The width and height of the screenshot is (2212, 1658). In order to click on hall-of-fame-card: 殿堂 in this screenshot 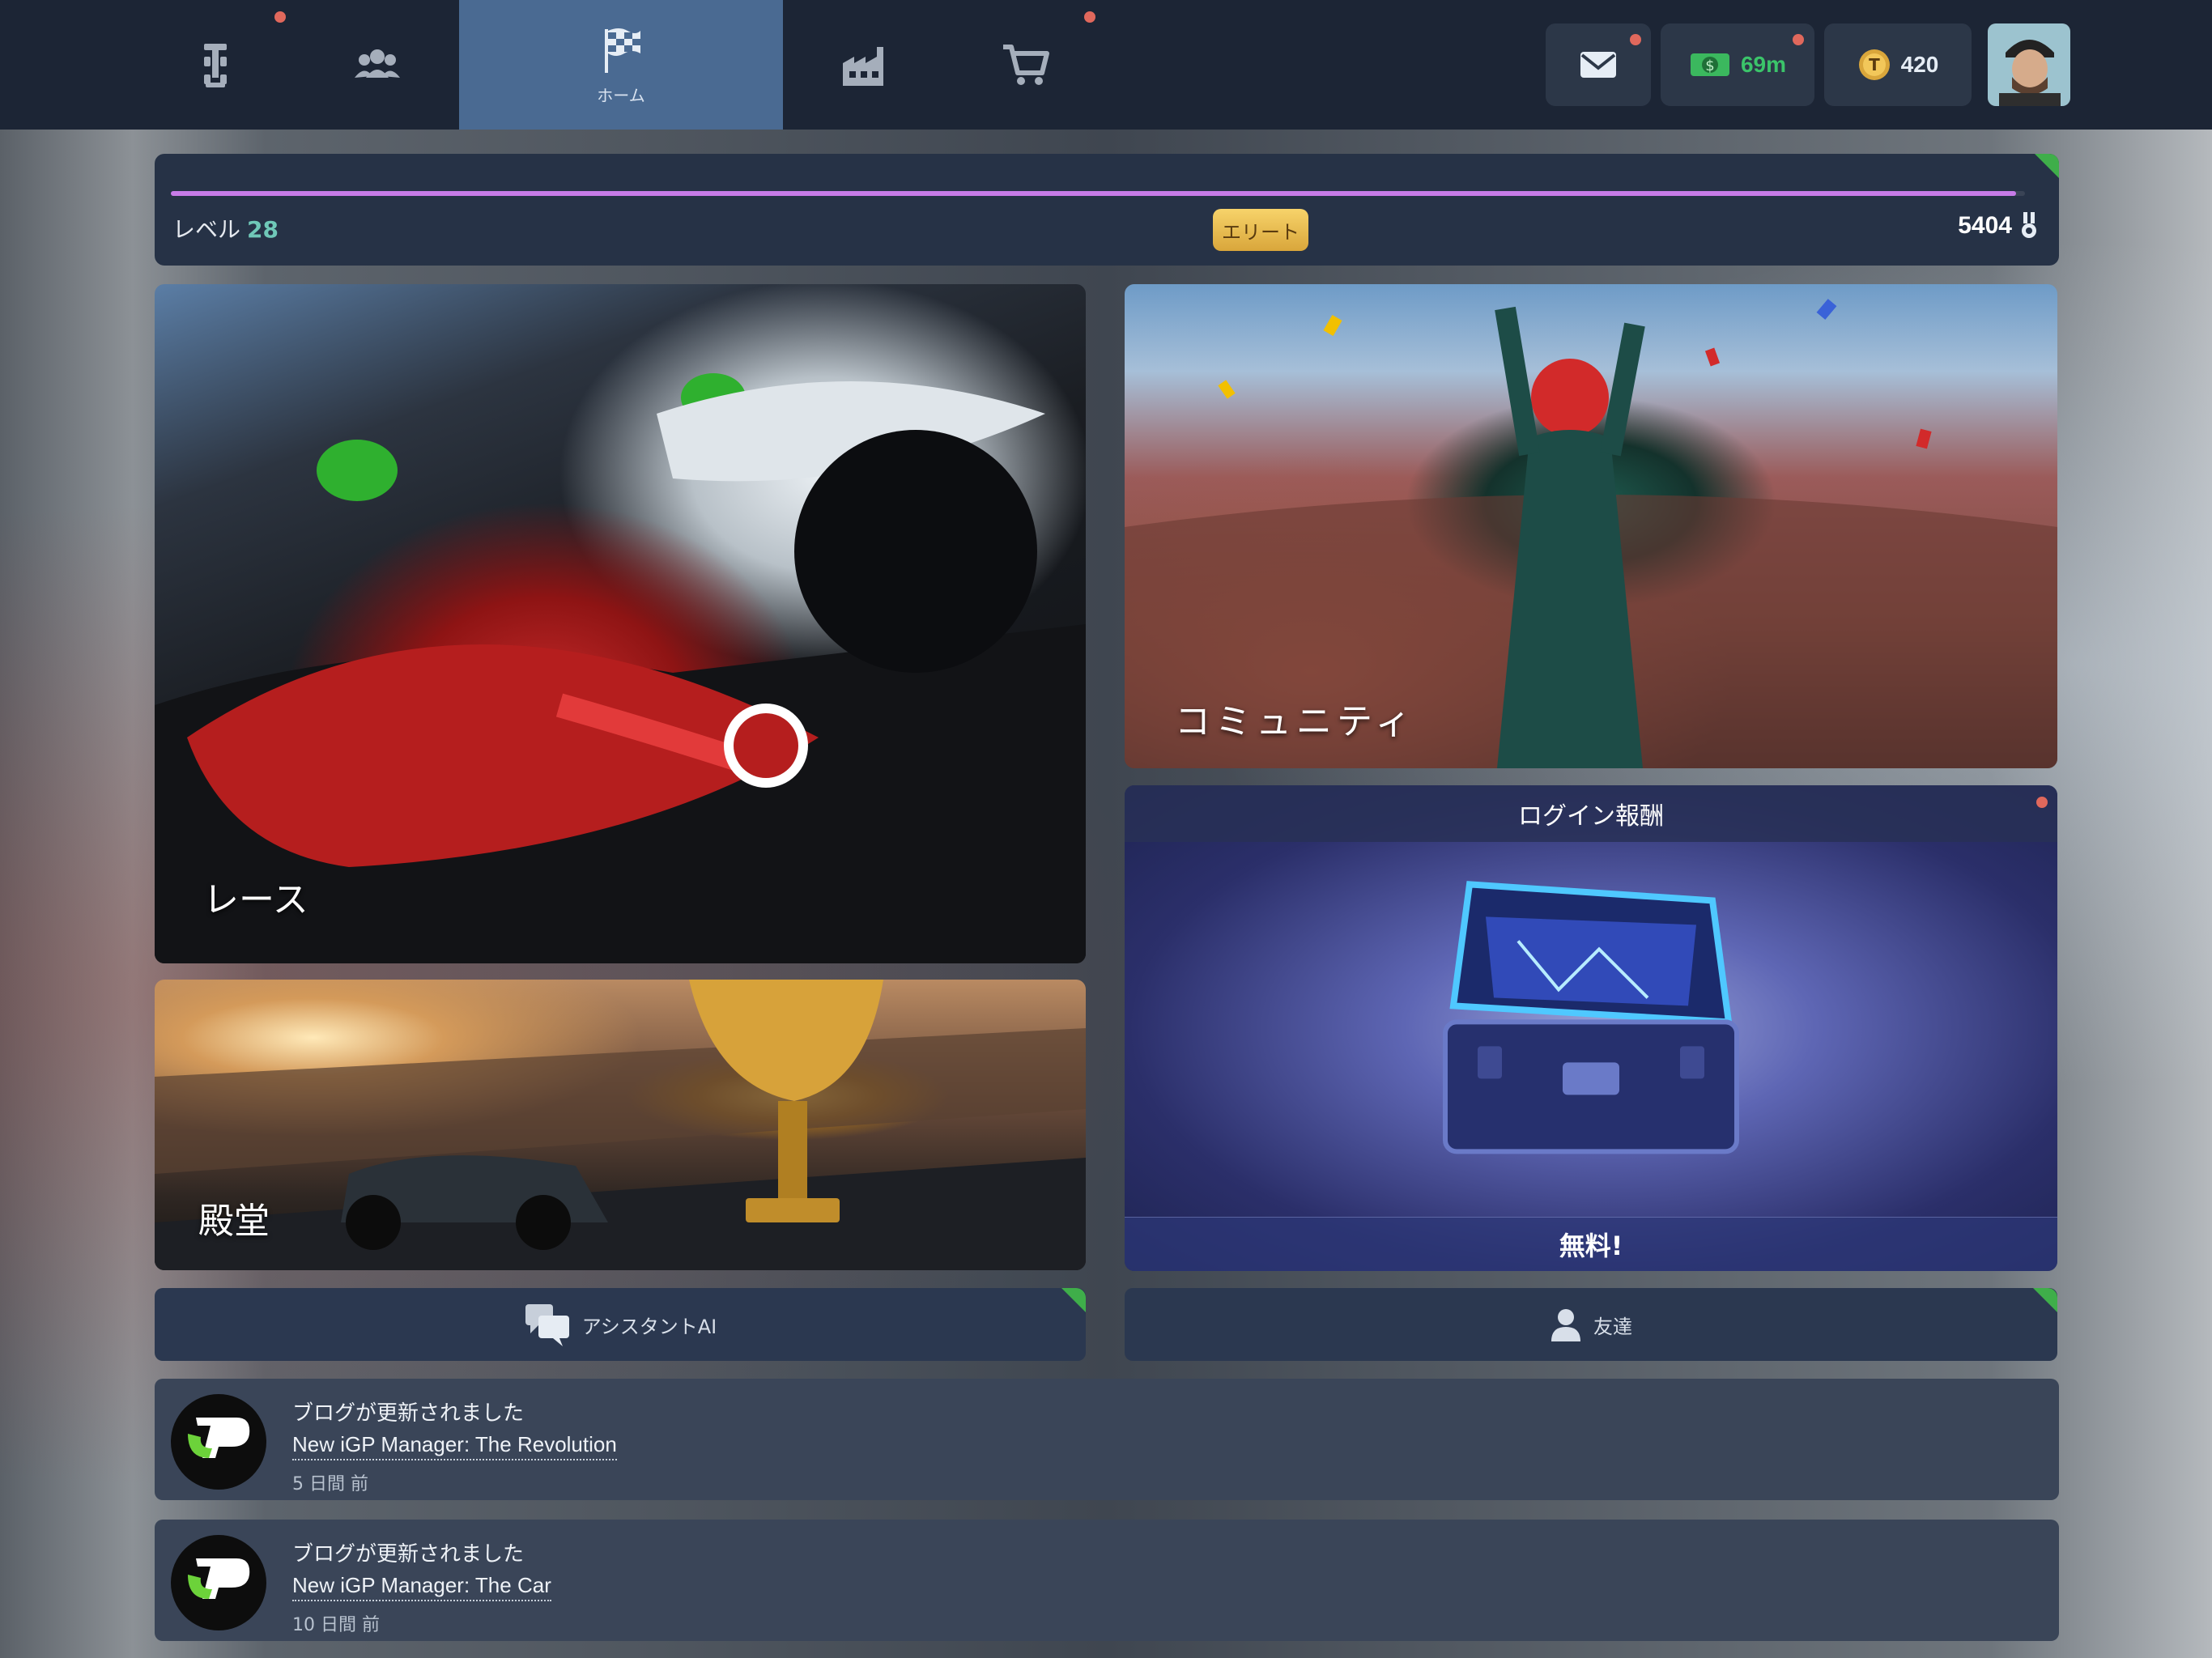, I will do `click(620, 1125)`.